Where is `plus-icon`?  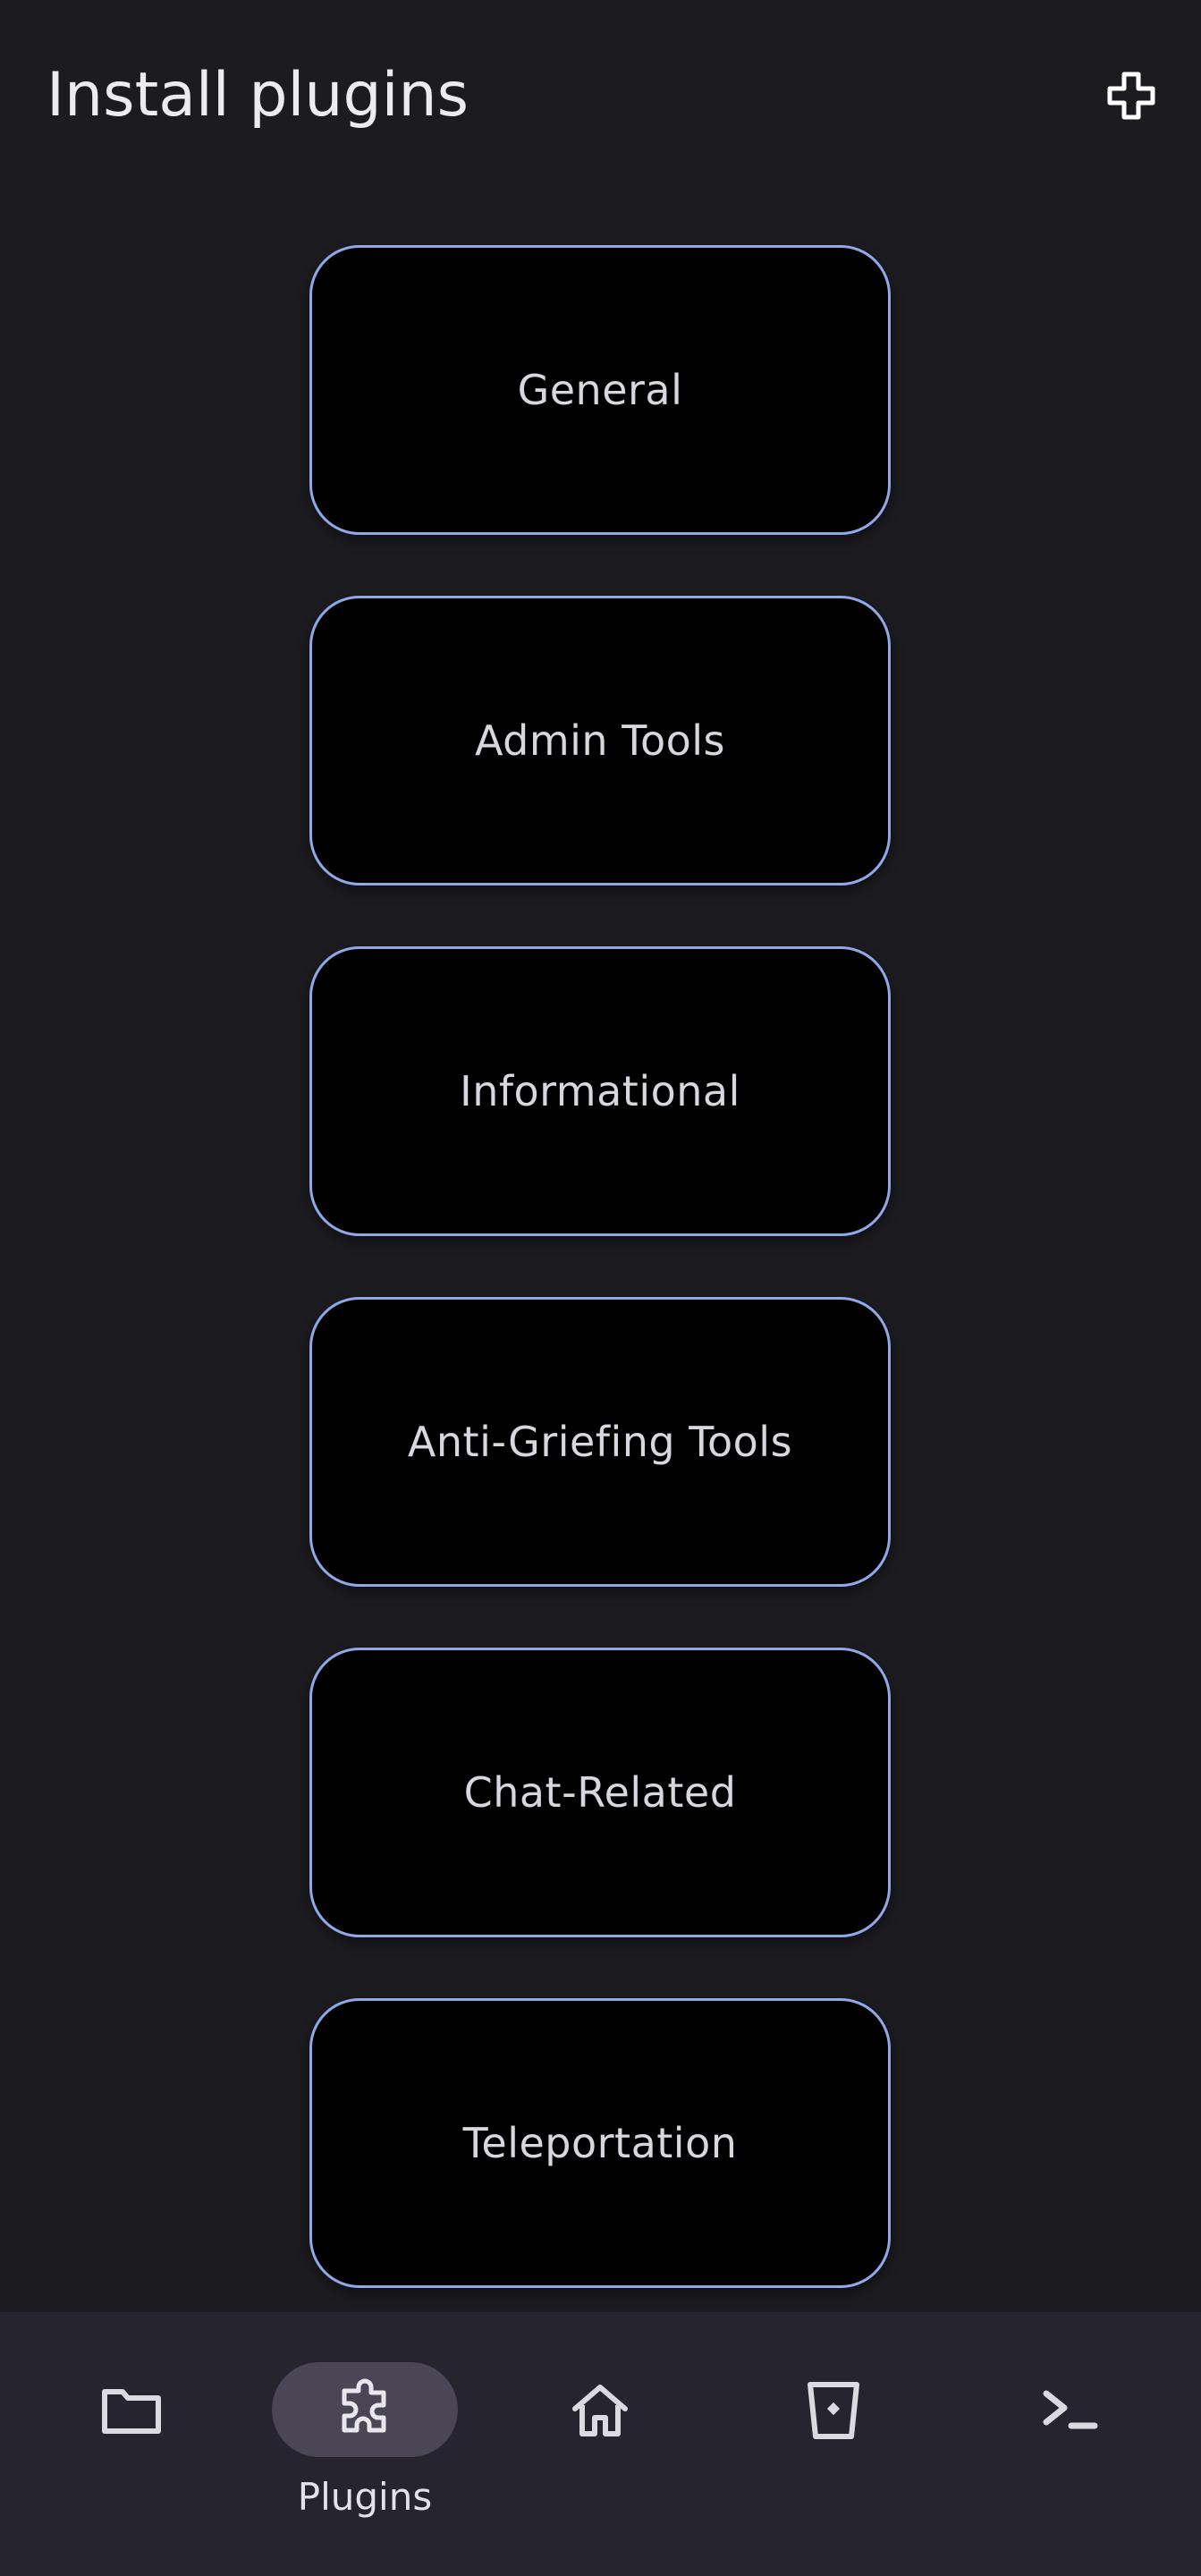 plus-icon is located at coordinates (1131, 96).